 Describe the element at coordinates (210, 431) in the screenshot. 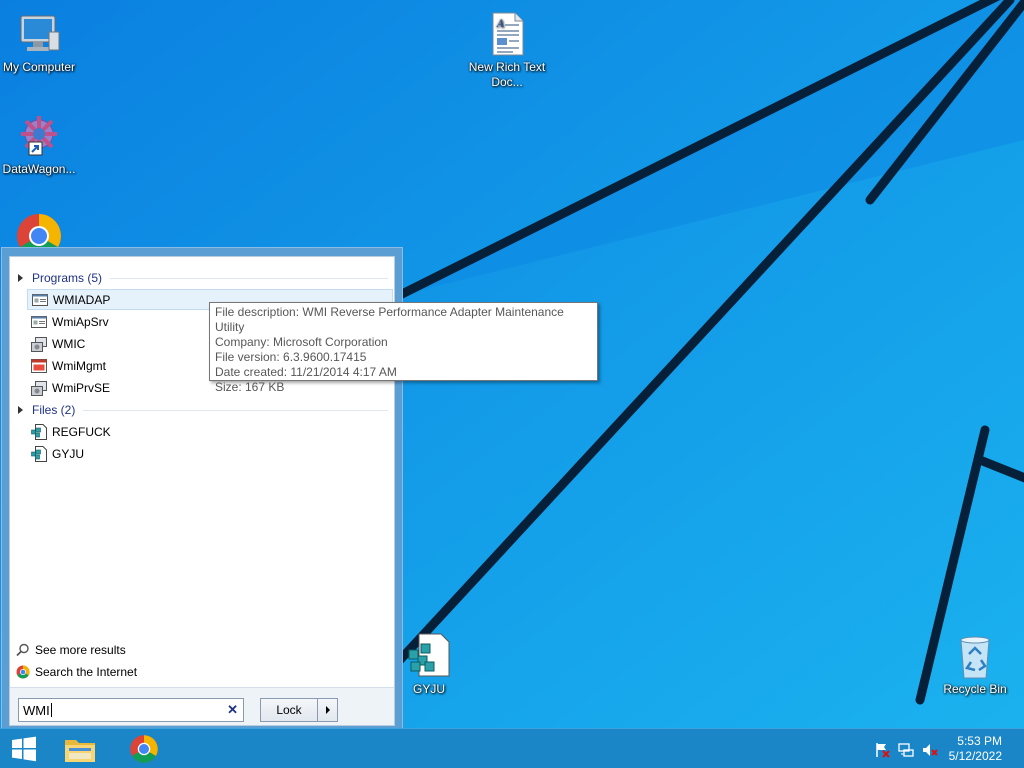

I see `result-item-regfuck: REGFUCK` at that location.